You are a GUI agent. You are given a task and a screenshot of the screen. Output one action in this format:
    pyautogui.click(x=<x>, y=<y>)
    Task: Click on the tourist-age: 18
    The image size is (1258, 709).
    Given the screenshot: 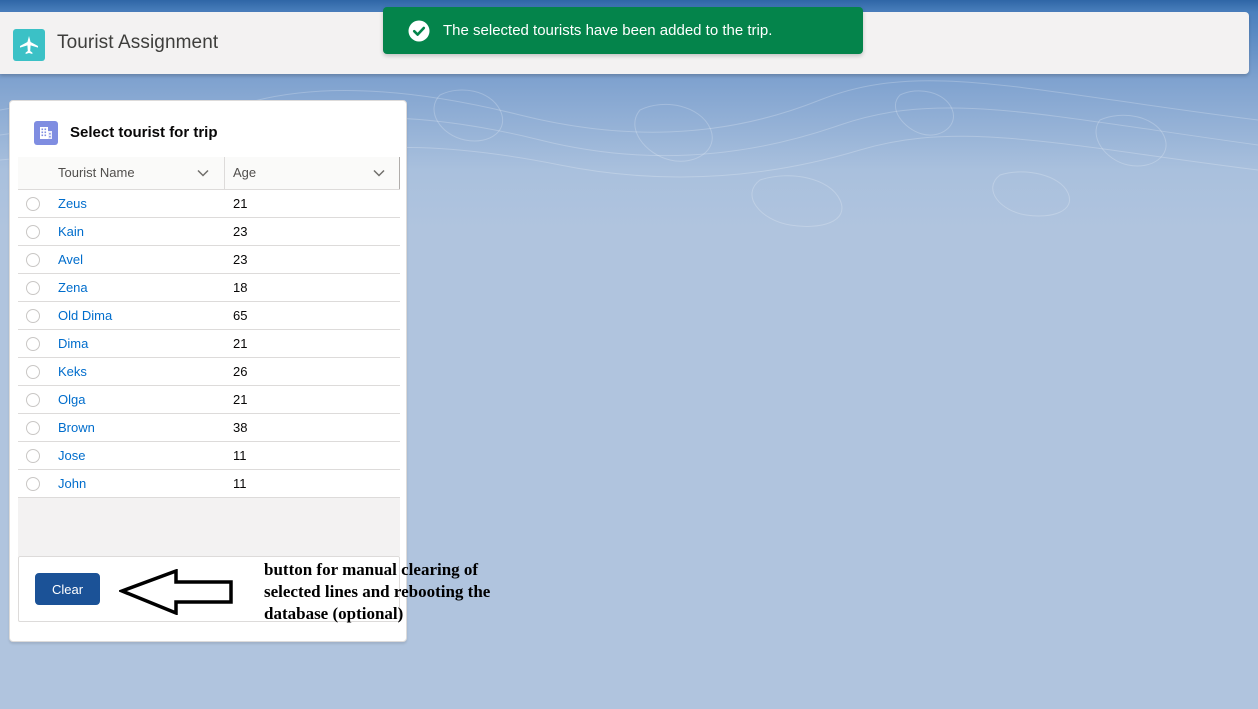 What is the action you would take?
    pyautogui.click(x=240, y=287)
    